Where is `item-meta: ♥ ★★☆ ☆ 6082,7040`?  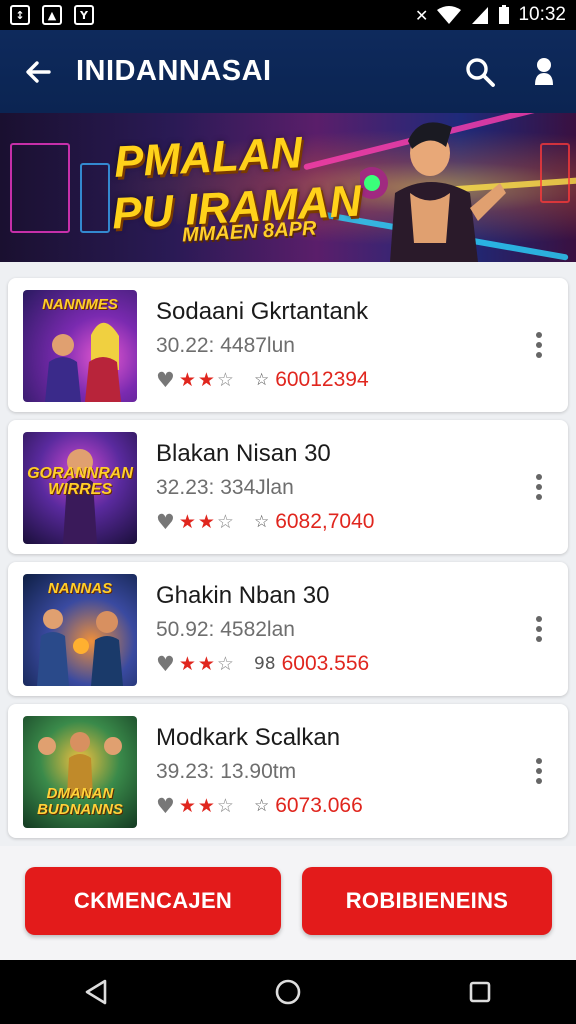
item-meta: ♥ ★★☆ ☆ 6082,7040 is located at coordinates (265, 522).